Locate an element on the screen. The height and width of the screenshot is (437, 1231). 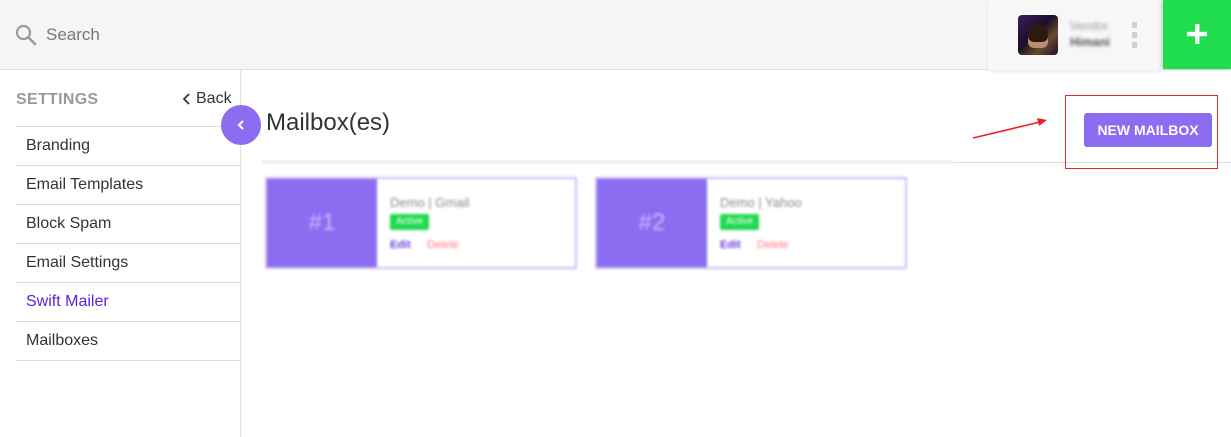
back-label: Back is located at coordinates (214, 98).